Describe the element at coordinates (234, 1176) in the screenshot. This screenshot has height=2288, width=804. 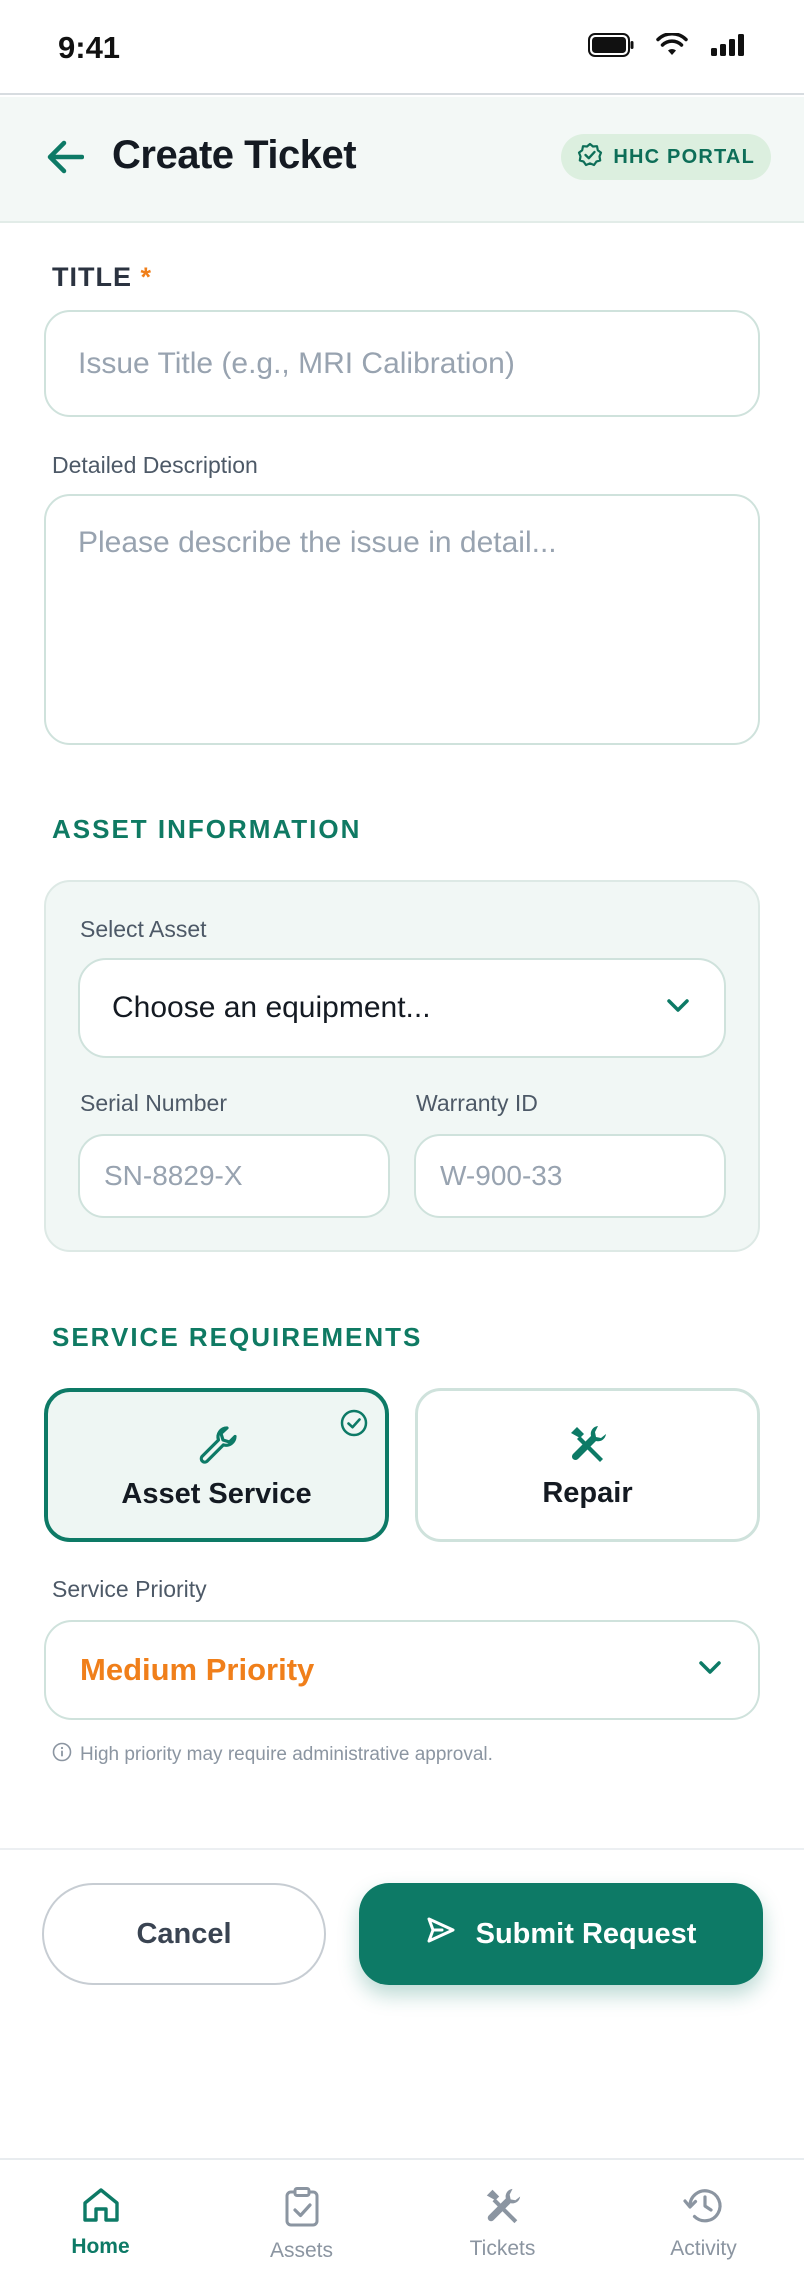
I see `serial-number-input` at that location.